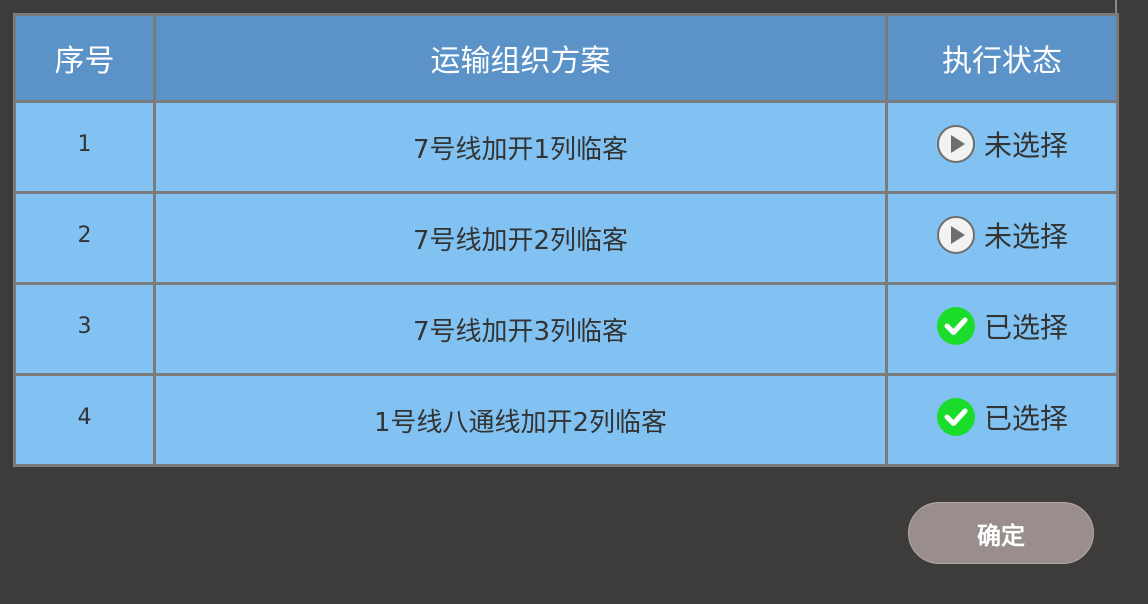  I want to click on table-row: 4 1号线八通线加开2列临客 已选择, so click(566, 420).